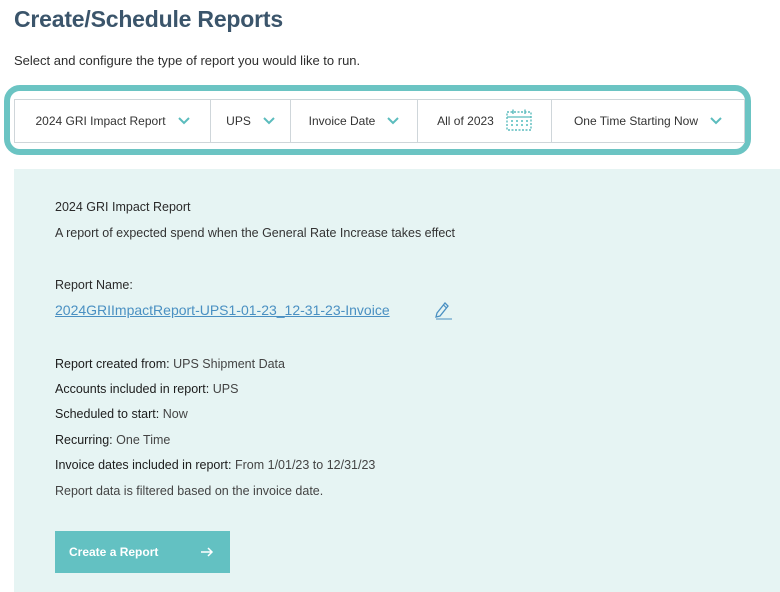  I want to click on date-type-value: Invoice Date, so click(342, 121).